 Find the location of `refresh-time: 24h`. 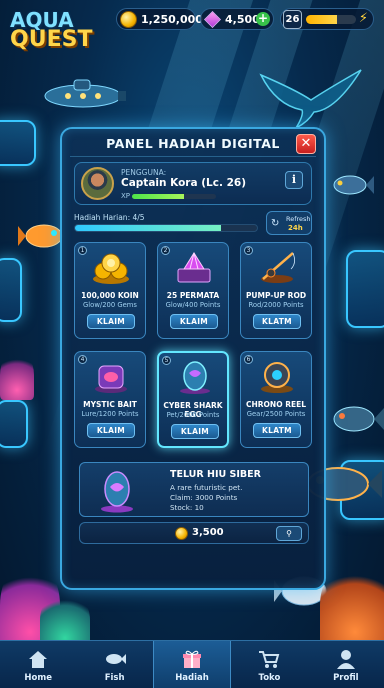

refresh-time: 24h is located at coordinates (295, 228).